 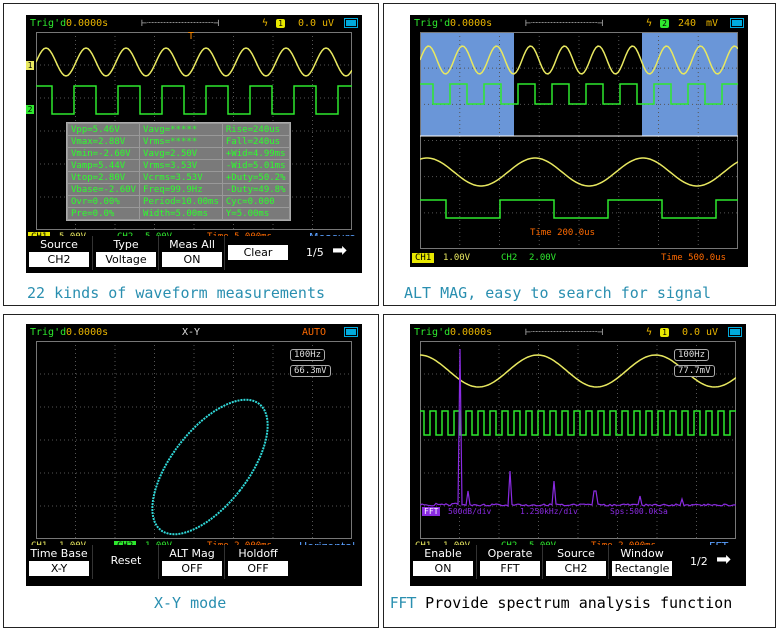 What do you see at coordinates (192, 244) in the screenshot?
I see `meas-all-label: Meas All` at bounding box center [192, 244].